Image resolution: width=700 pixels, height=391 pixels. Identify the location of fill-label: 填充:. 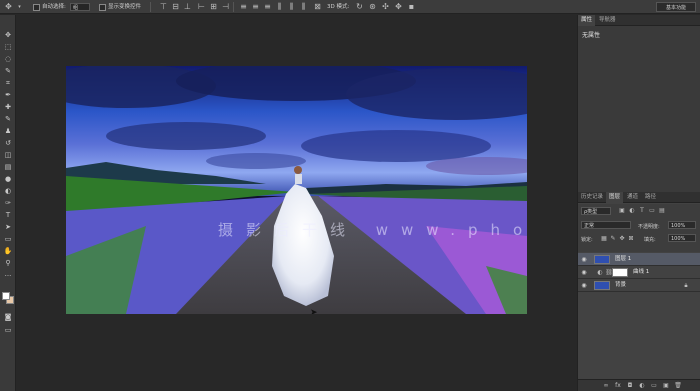
(650, 240).